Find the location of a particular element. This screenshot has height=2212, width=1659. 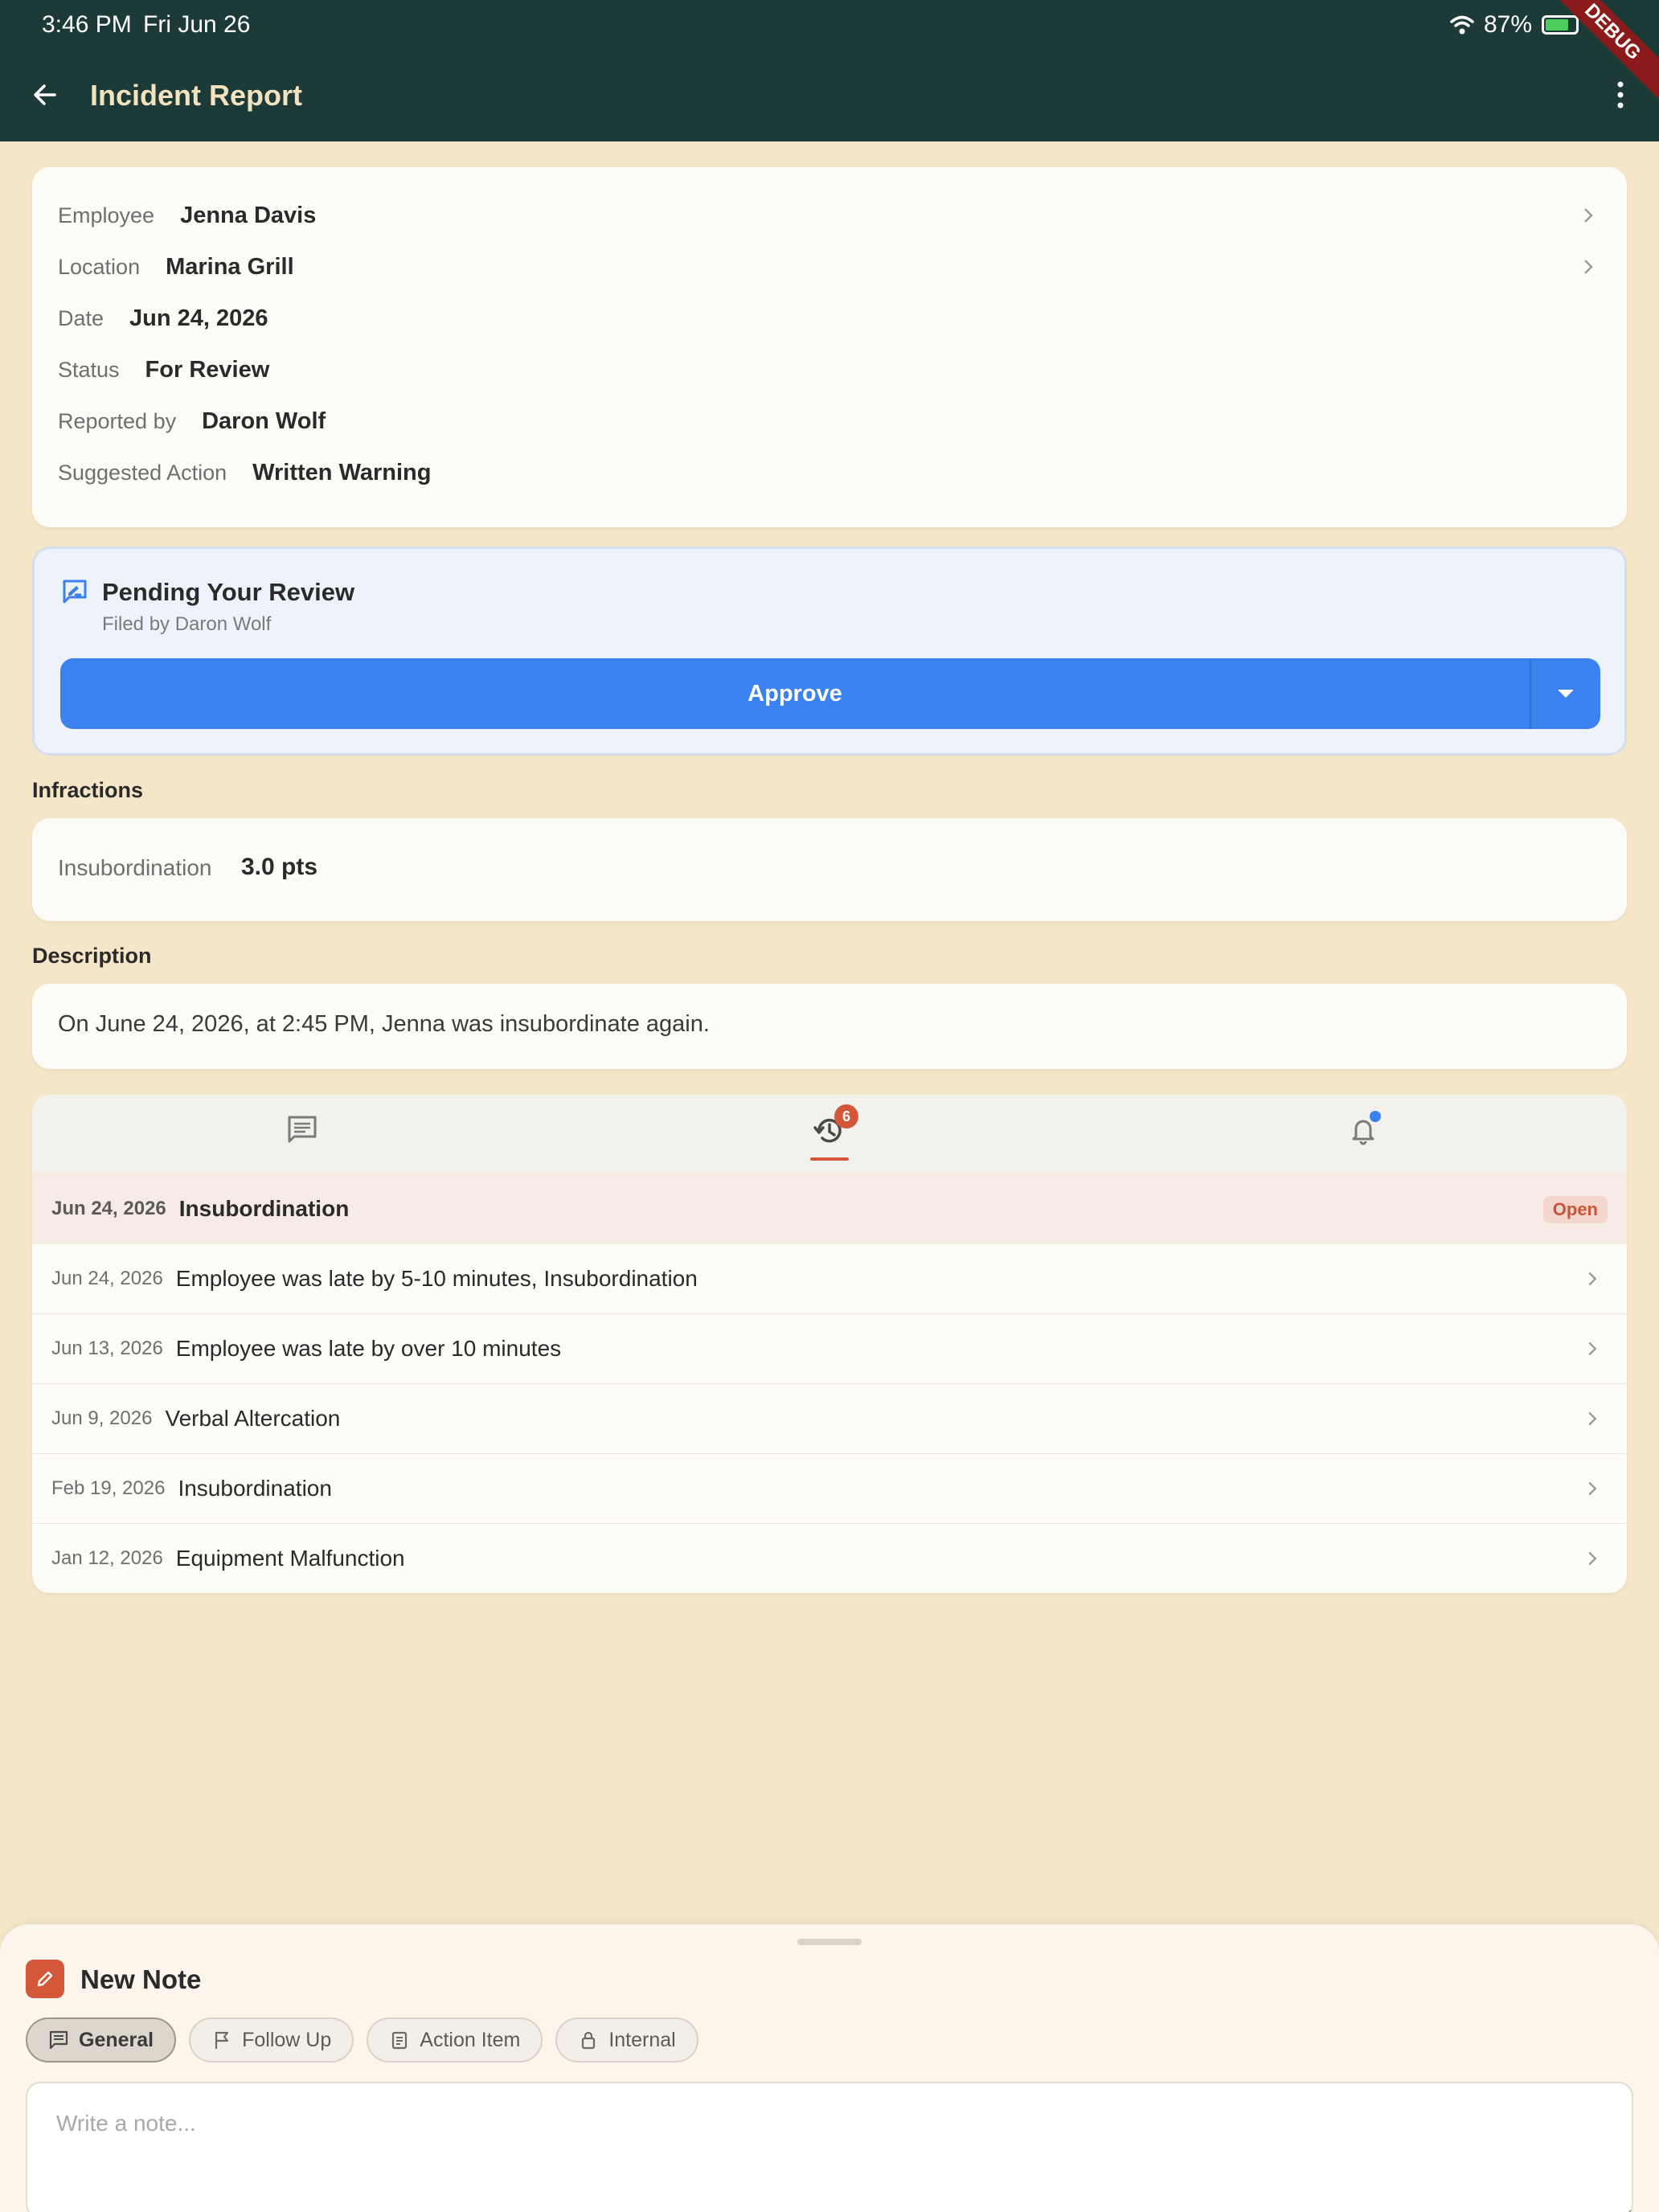

history-tab-bar: 6 is located at coordinates (829, 1134).